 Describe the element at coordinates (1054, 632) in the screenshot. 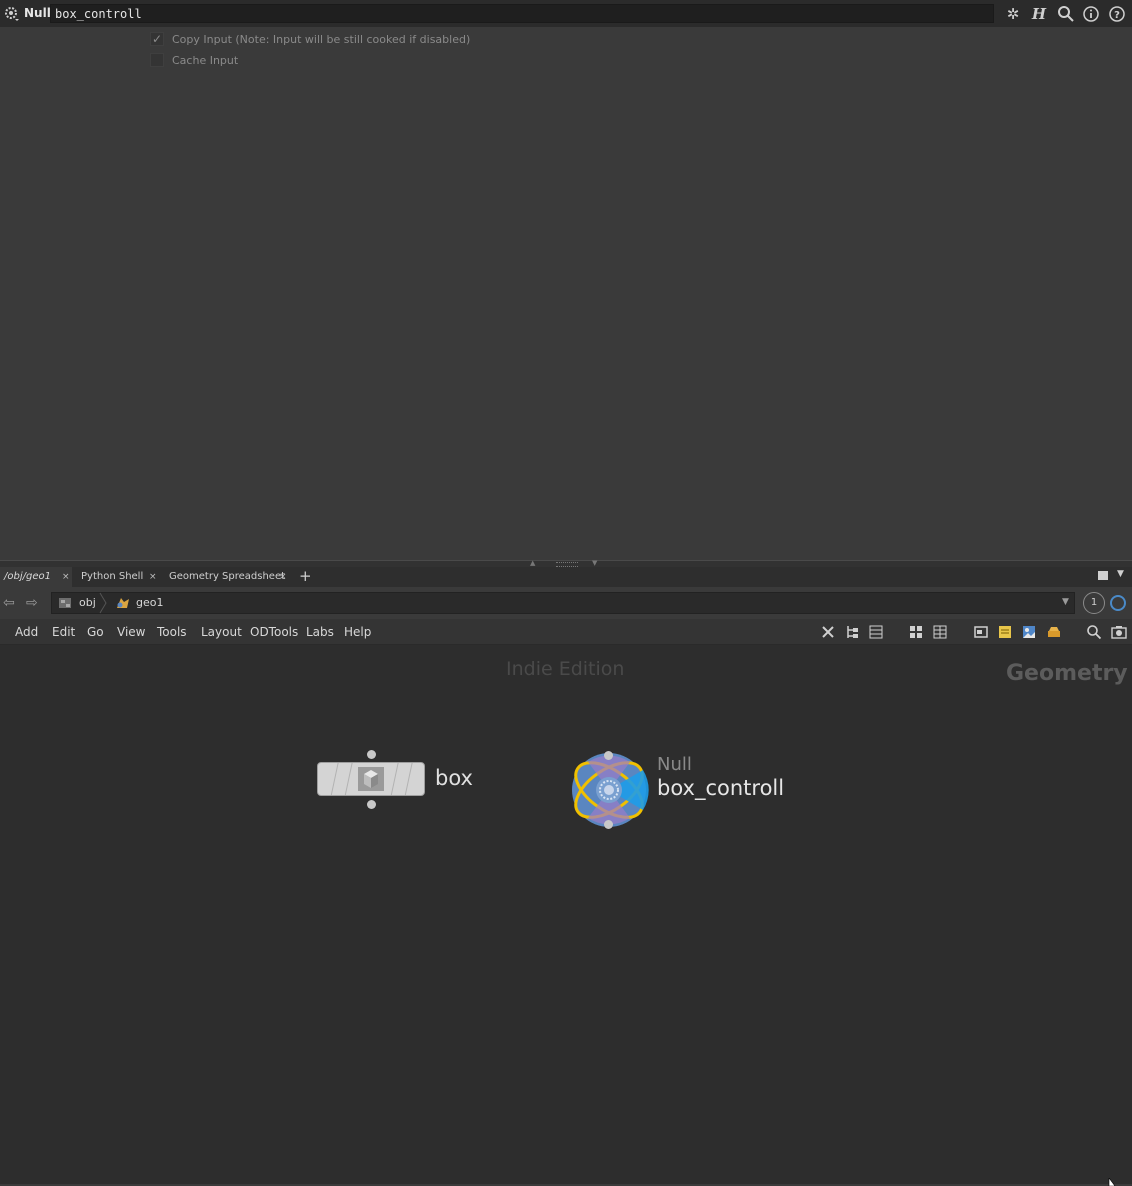

I see `asset-icon` at that location.